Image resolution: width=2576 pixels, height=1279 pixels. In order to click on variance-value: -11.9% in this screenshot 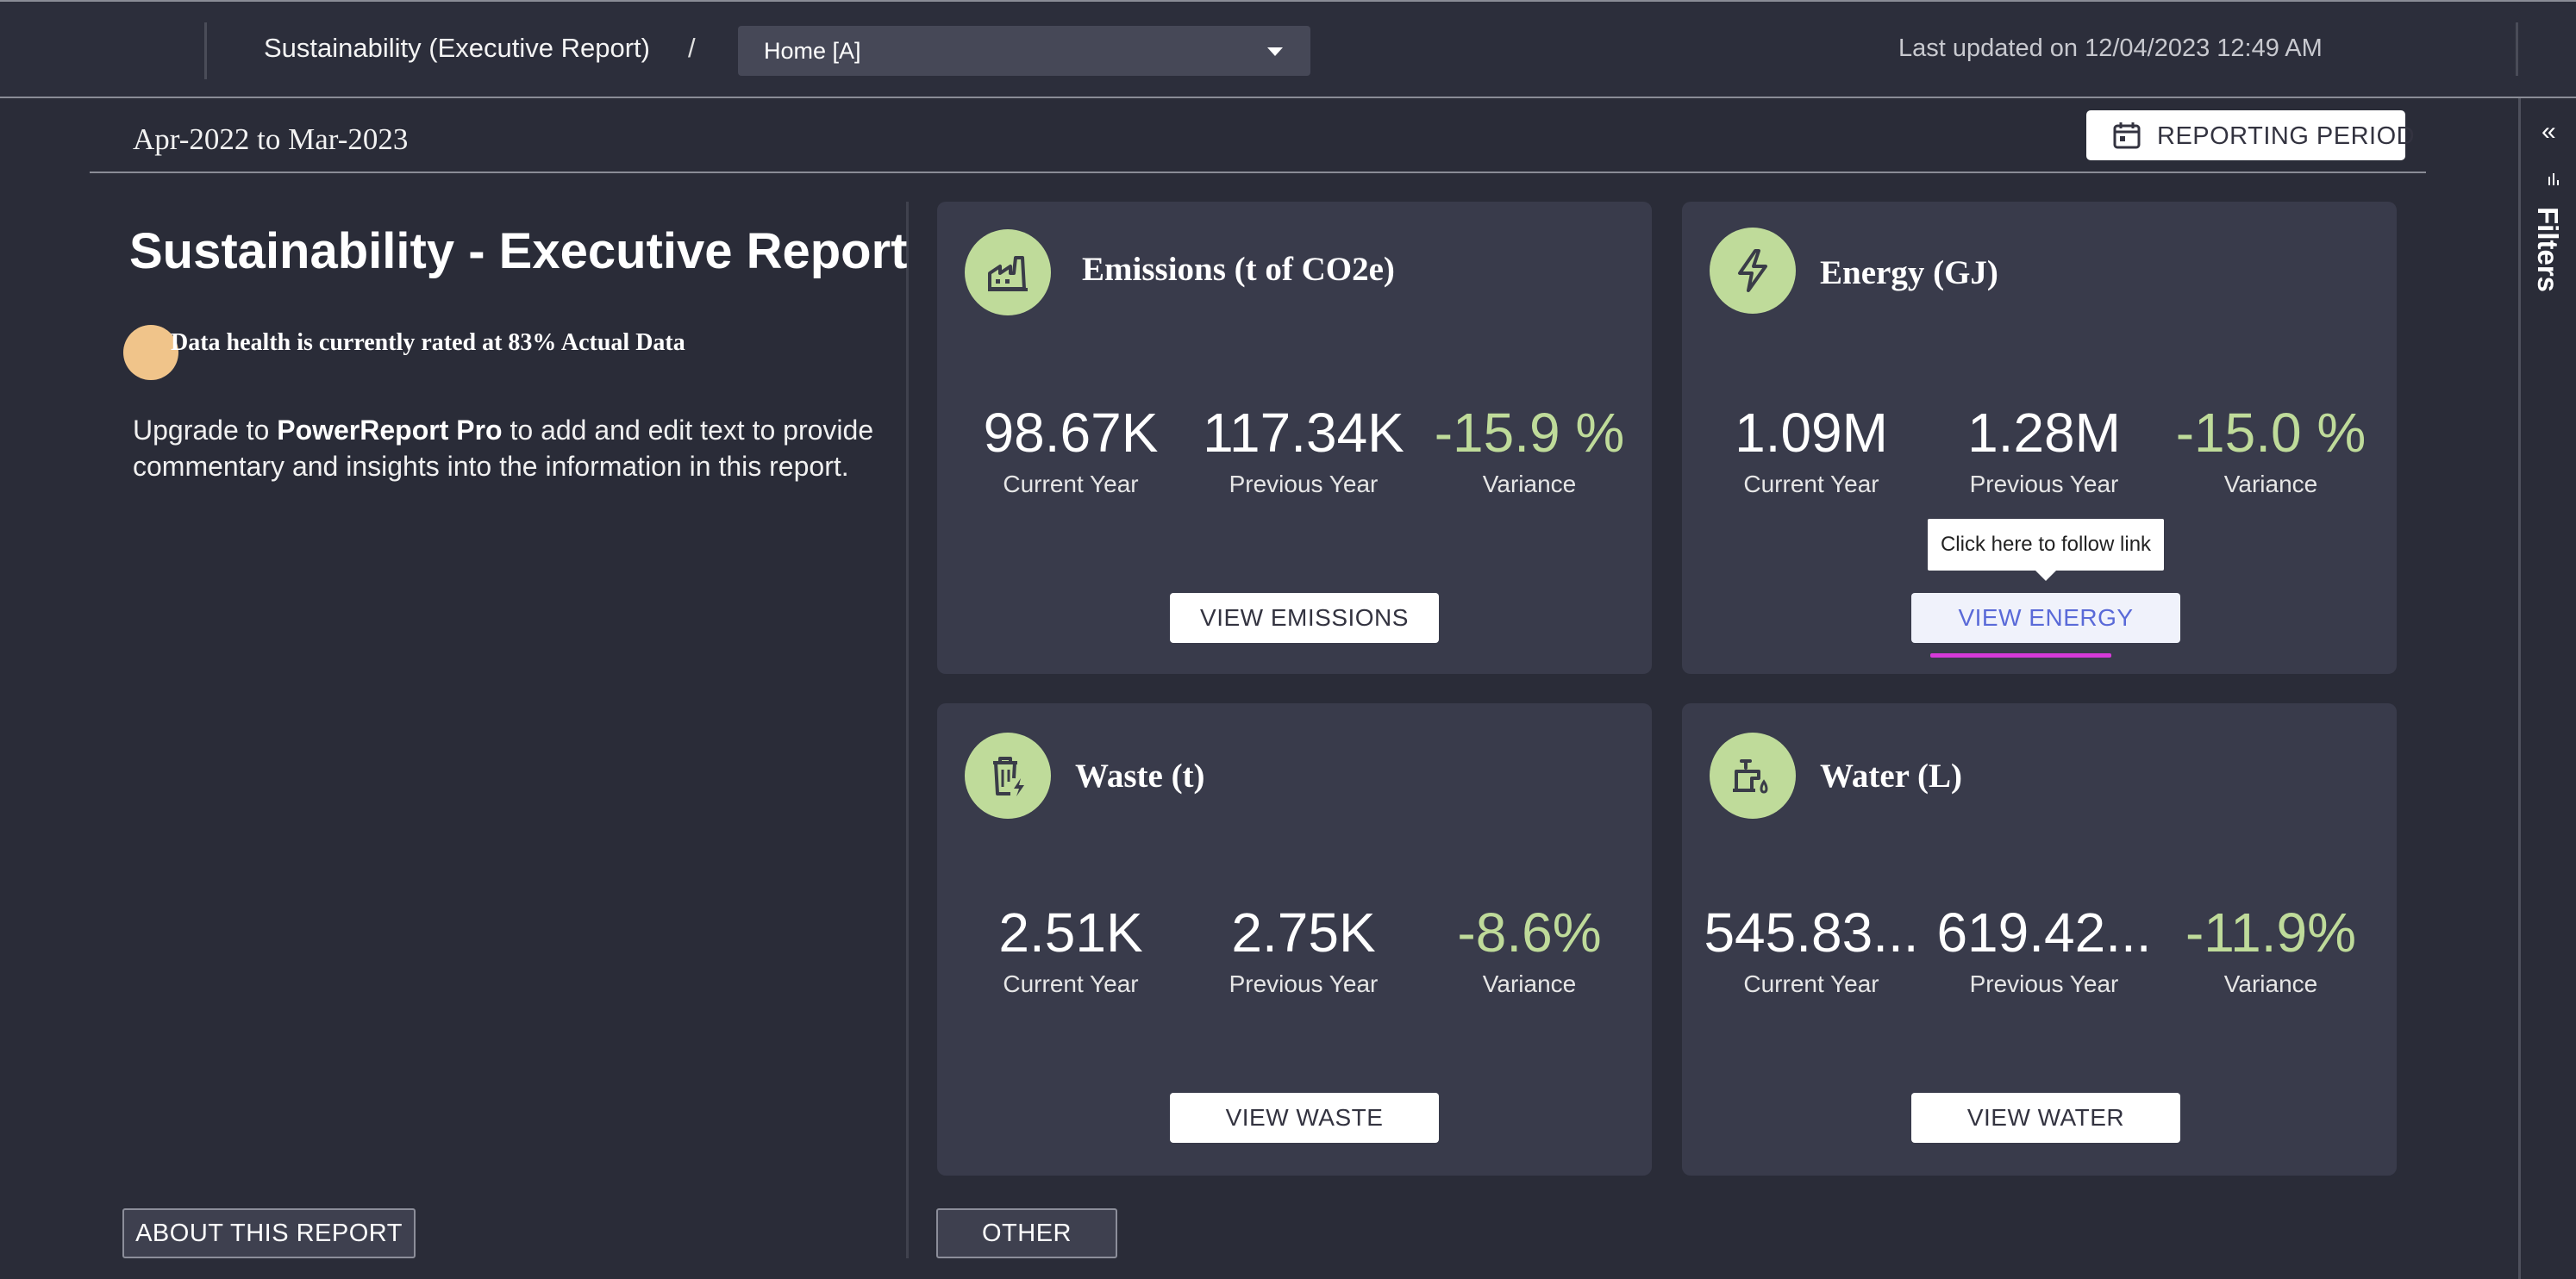, I will do `click(2271, 933)`.